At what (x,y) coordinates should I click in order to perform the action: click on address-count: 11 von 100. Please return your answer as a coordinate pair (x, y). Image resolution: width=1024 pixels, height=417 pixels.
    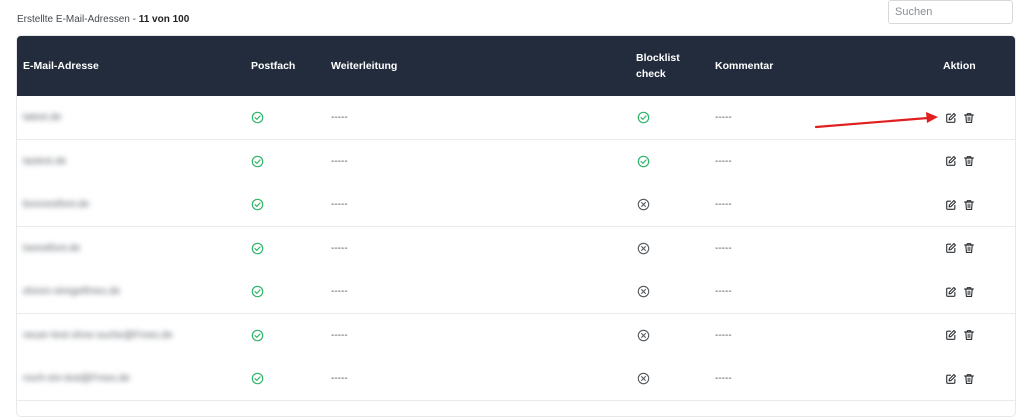
    Looking at the image, I should click on (164, 19).